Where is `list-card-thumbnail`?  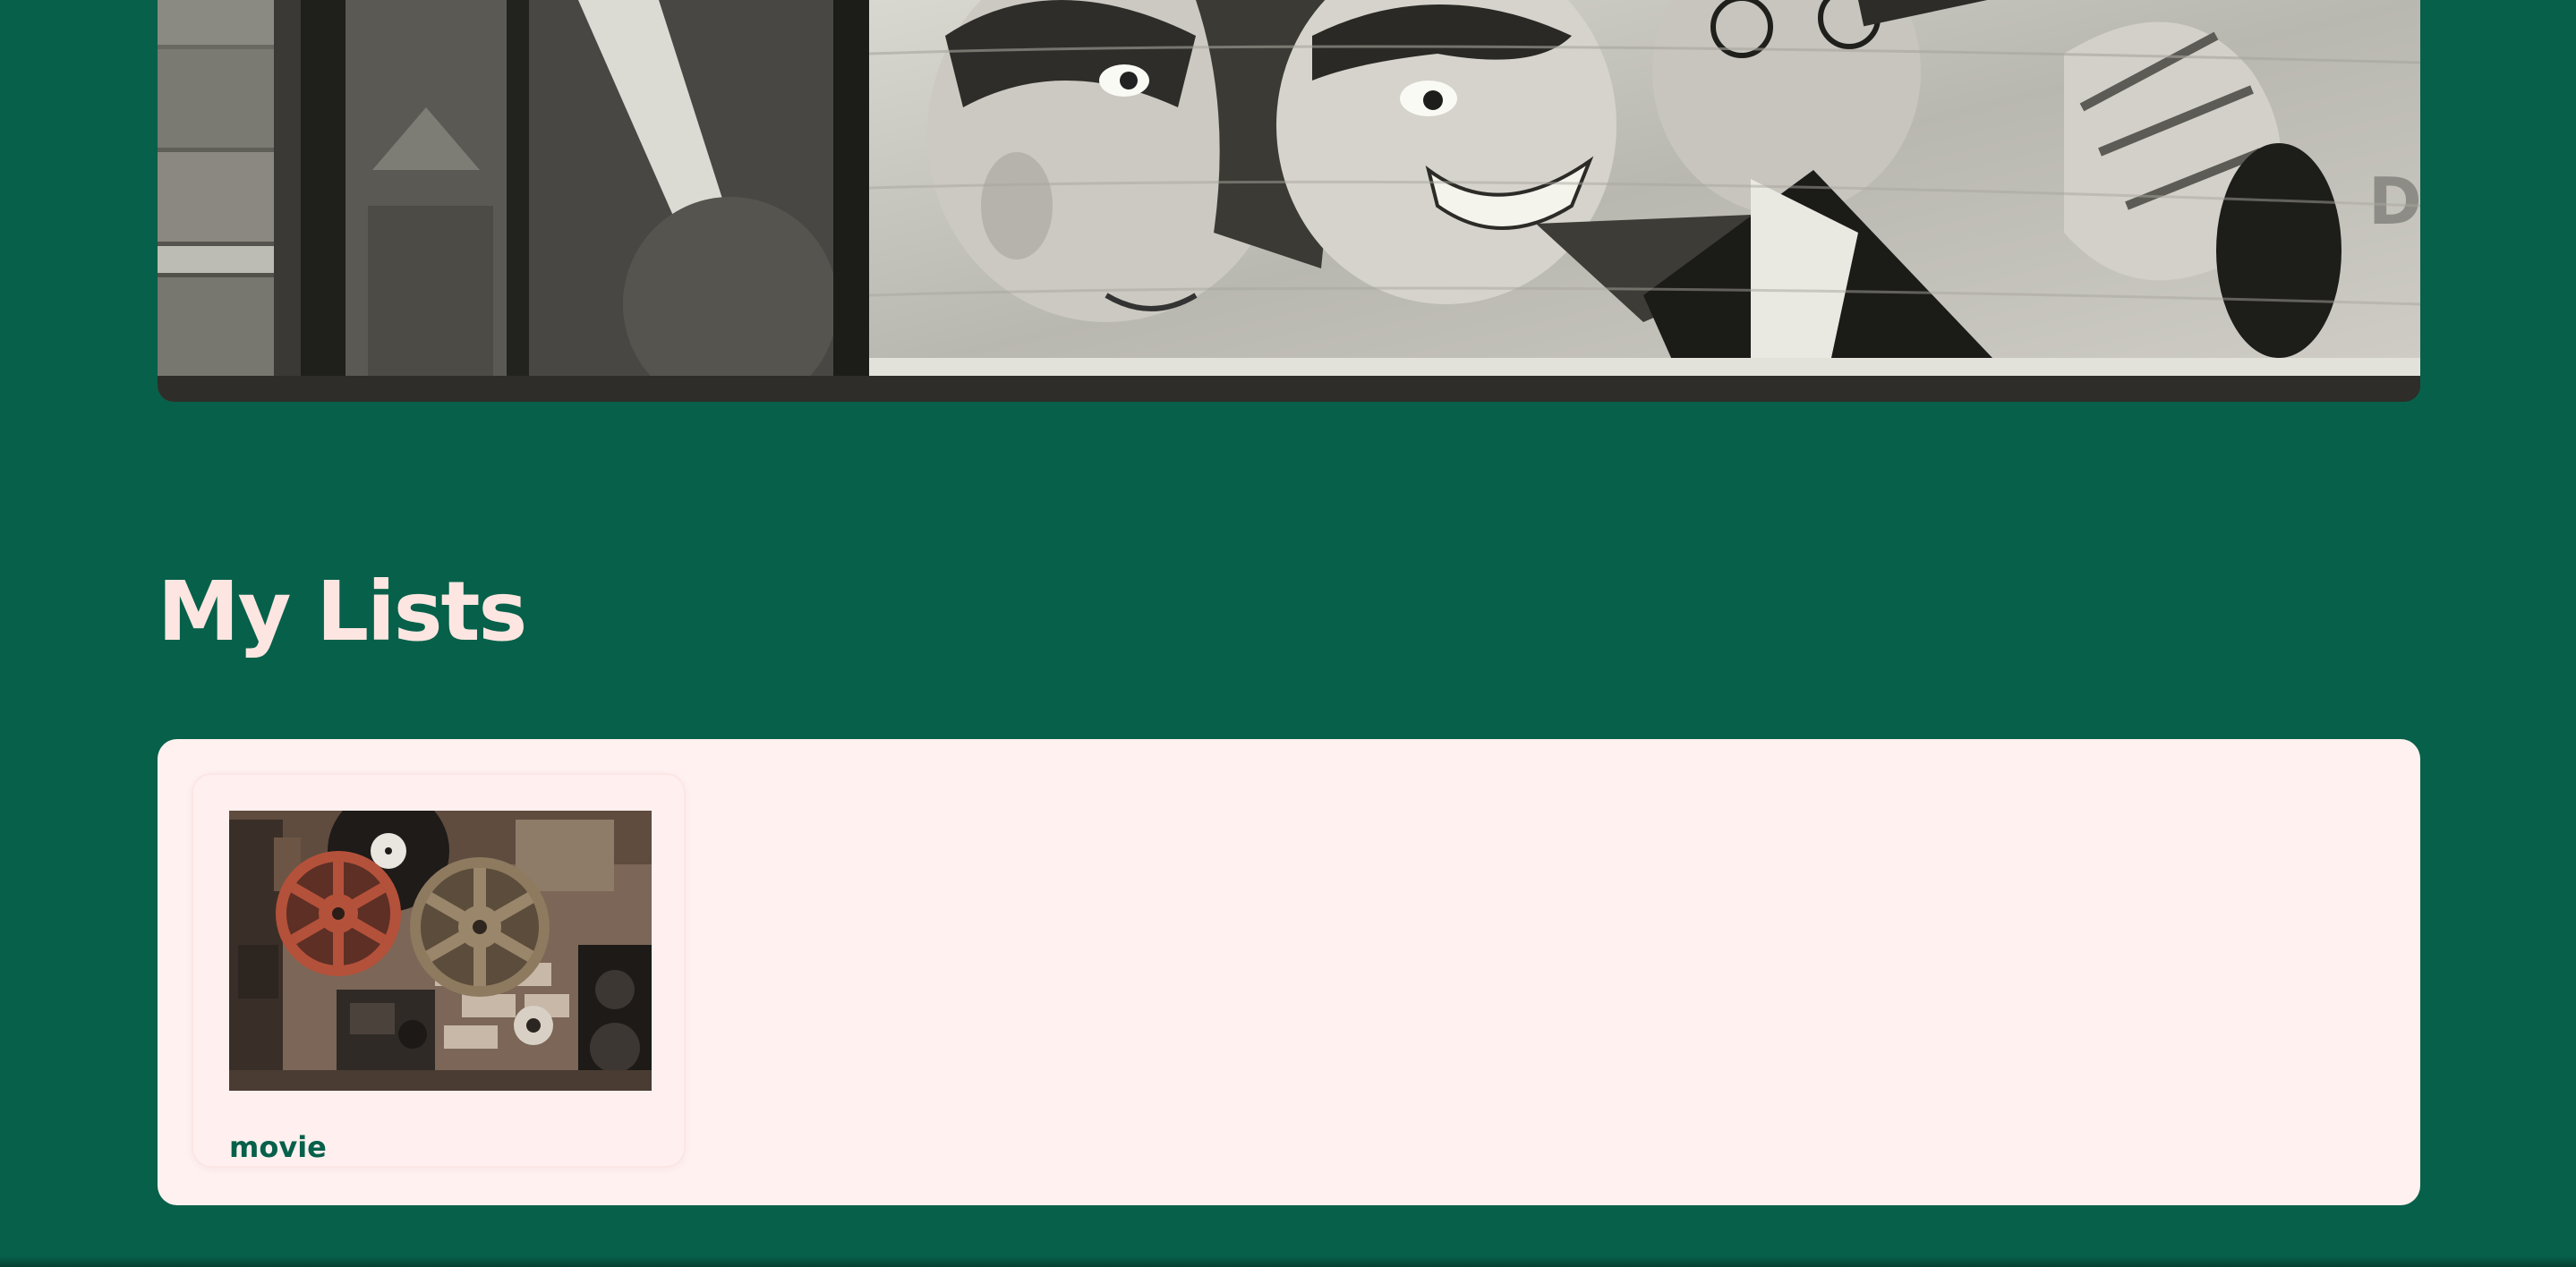
list-card-thumbnail is located at coordinates (440, 951).